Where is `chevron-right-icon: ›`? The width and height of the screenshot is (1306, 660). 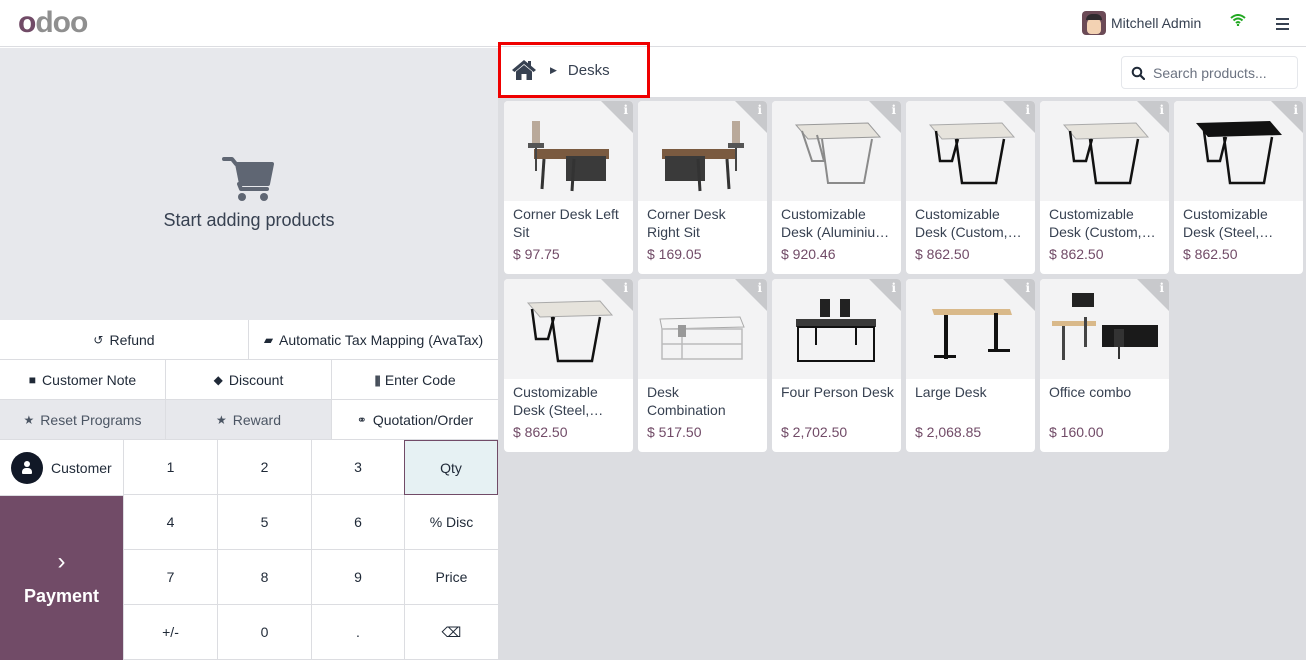
chevron-right-icon: › is located at coordinates (61, 561).